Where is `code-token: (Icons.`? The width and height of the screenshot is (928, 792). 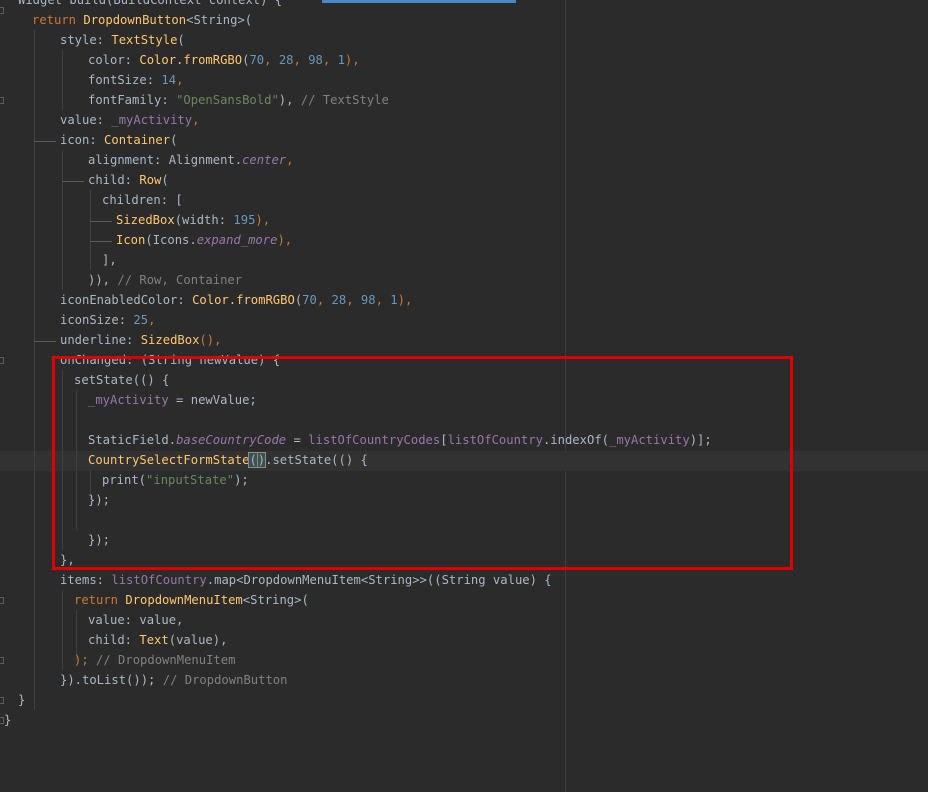 code-token: (Icons. is located at coordinates (171, 240).